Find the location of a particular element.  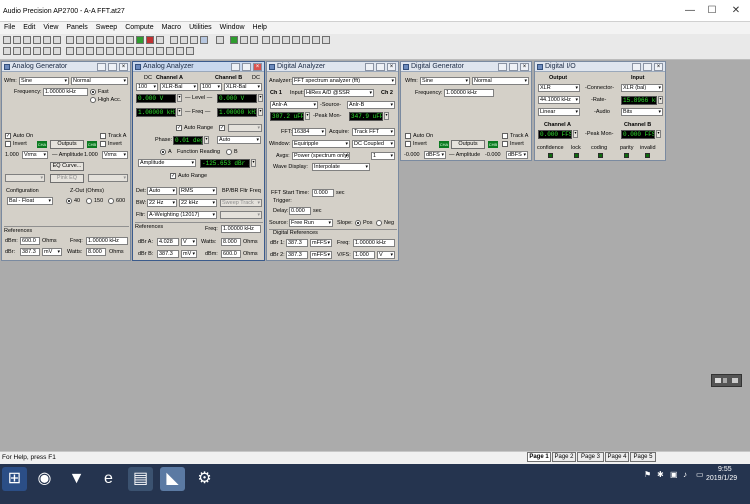

auto-range-b-checkbox: ✓ is located at coordinates (222, 128).